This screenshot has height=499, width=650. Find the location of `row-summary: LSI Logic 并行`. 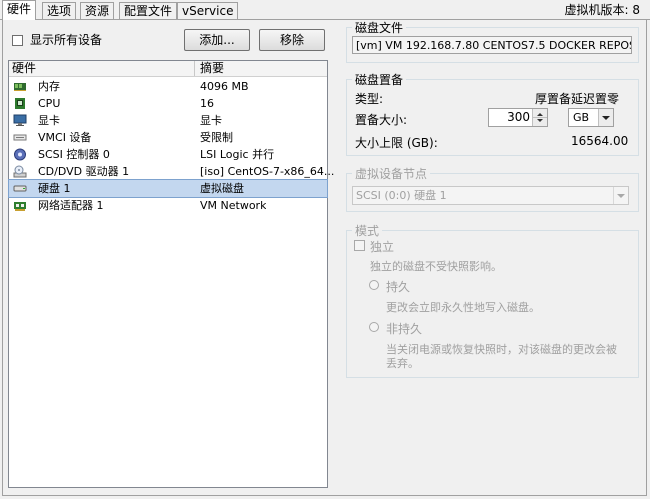

row-summary: LSI Logic 并行 is located at coordinates (237, 154).